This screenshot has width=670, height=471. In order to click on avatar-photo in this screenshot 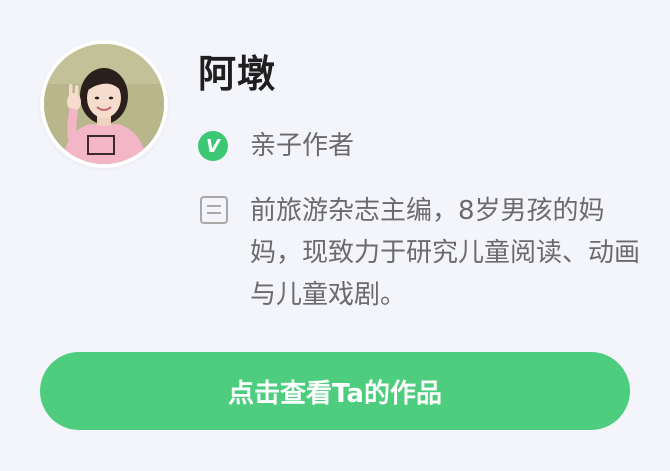, I will do `click(104, 104)`.